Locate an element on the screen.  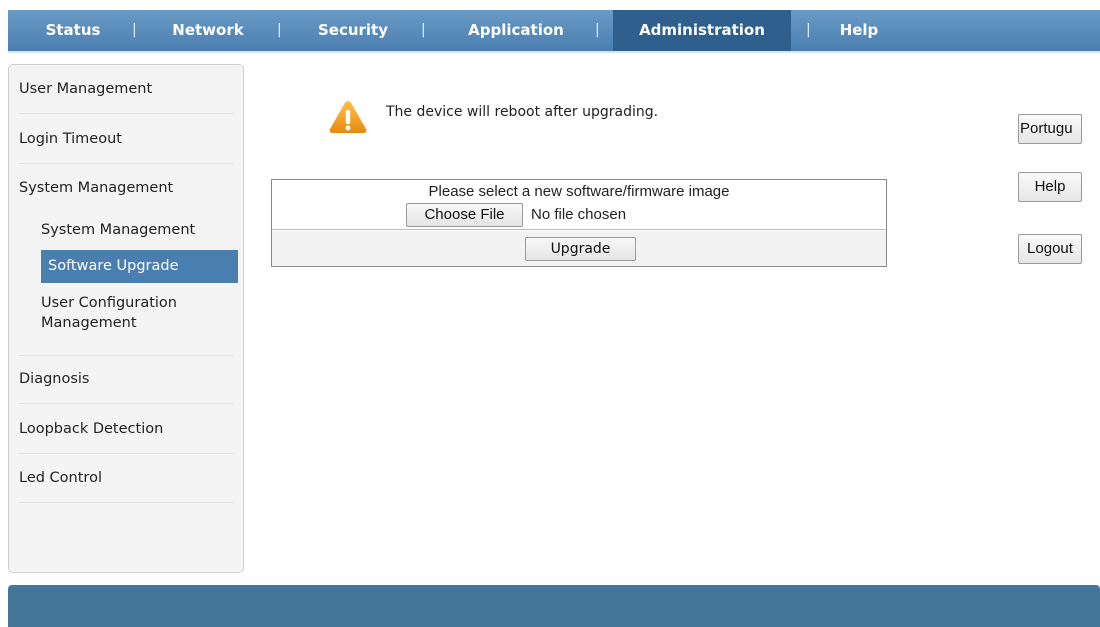
sidebar-item-login-timeout: Login Timeout is located at coordinates (126, 139).